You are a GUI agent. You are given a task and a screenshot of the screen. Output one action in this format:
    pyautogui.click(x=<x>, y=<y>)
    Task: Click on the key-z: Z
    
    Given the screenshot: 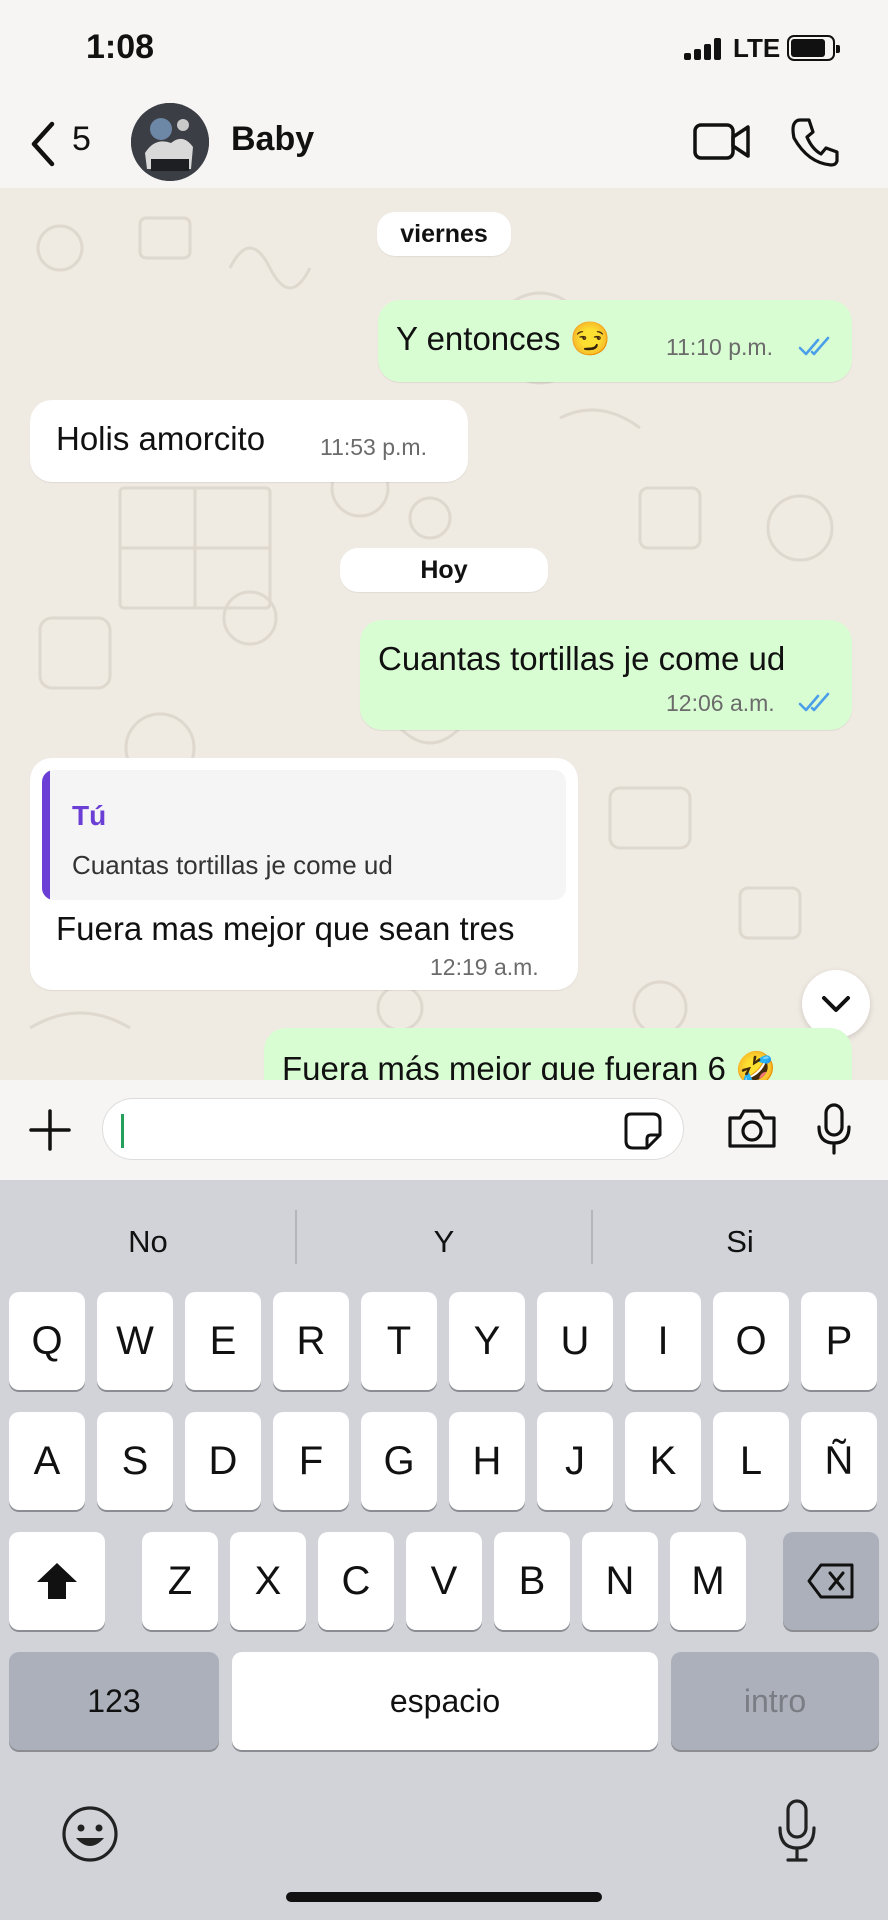 What is the action you would take?
    pyautogui.click(x=180, y=1581)
    